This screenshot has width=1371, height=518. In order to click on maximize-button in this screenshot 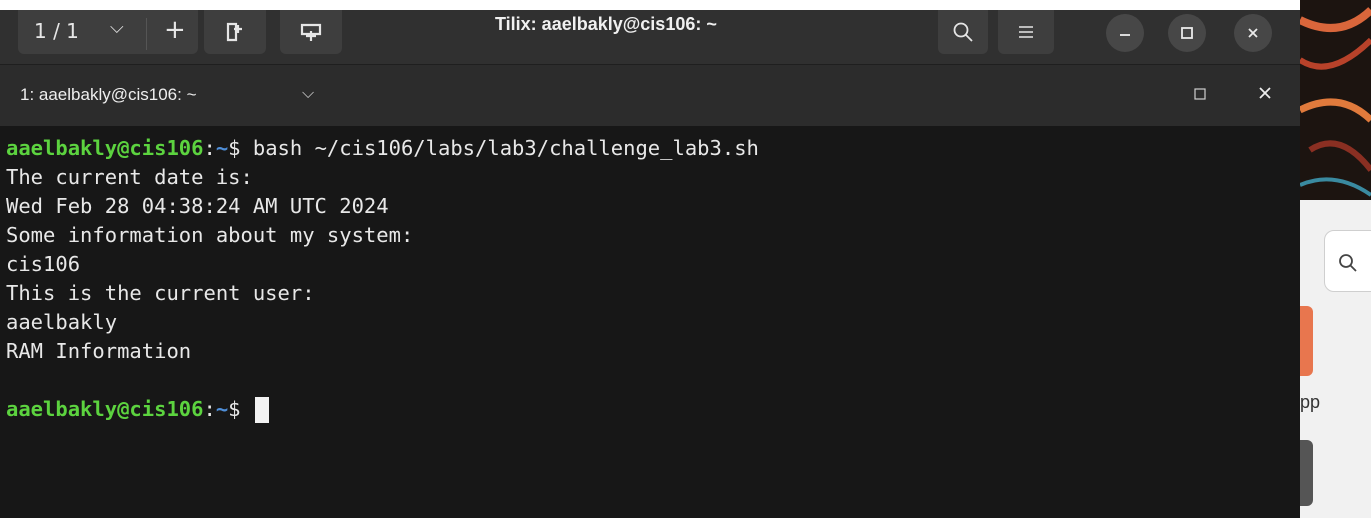, I will do `click(1187, 33)`.